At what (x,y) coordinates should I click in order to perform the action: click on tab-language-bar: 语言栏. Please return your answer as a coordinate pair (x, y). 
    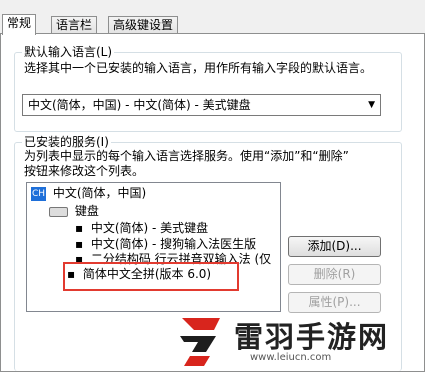
    Looking at the image, I should click on (74, 25).